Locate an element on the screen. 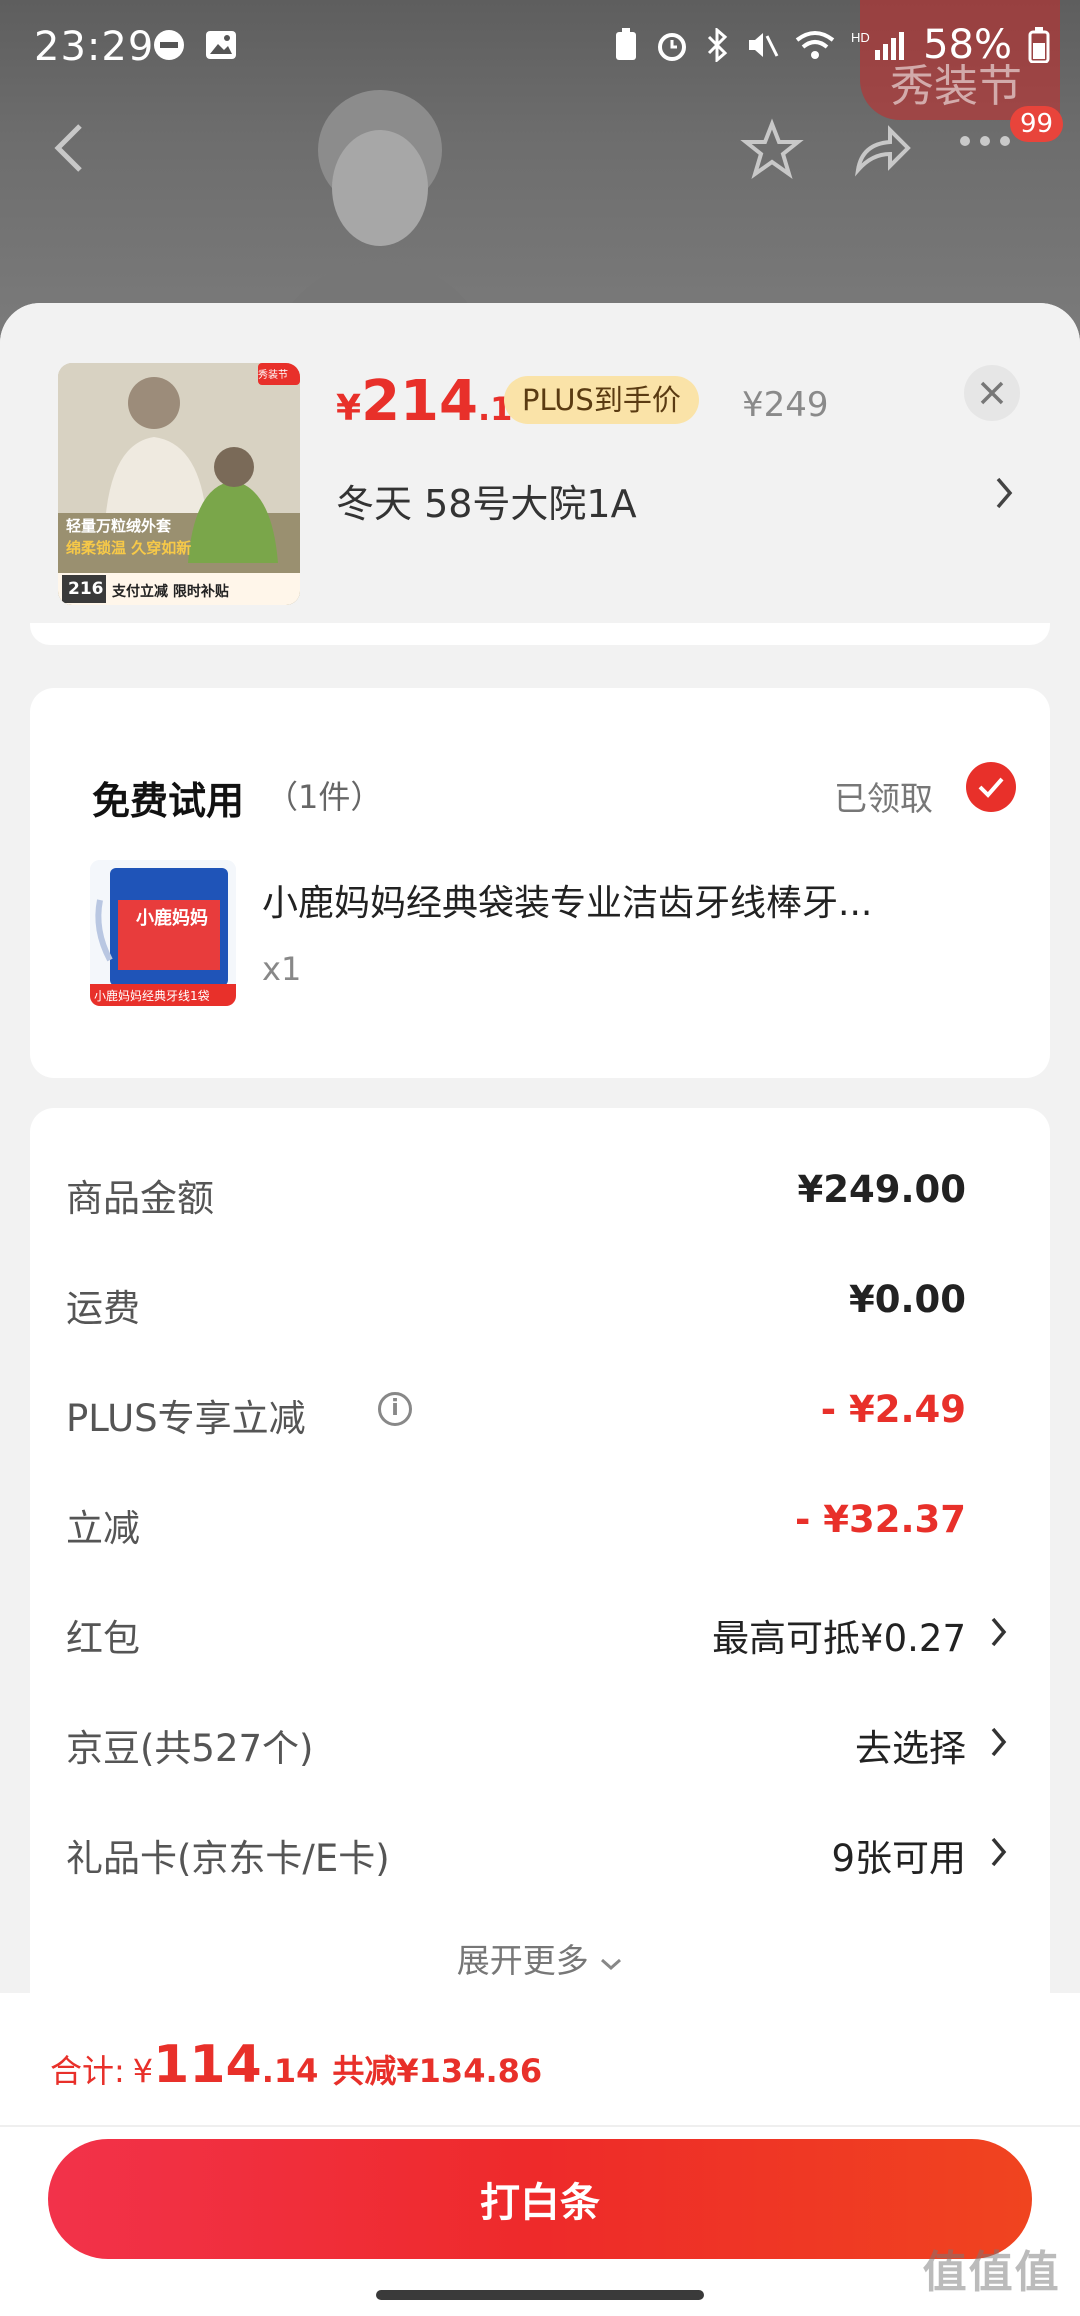 The image size is (1080, 2316). product-top-nav: 99 is located at coordinates (540, 148).